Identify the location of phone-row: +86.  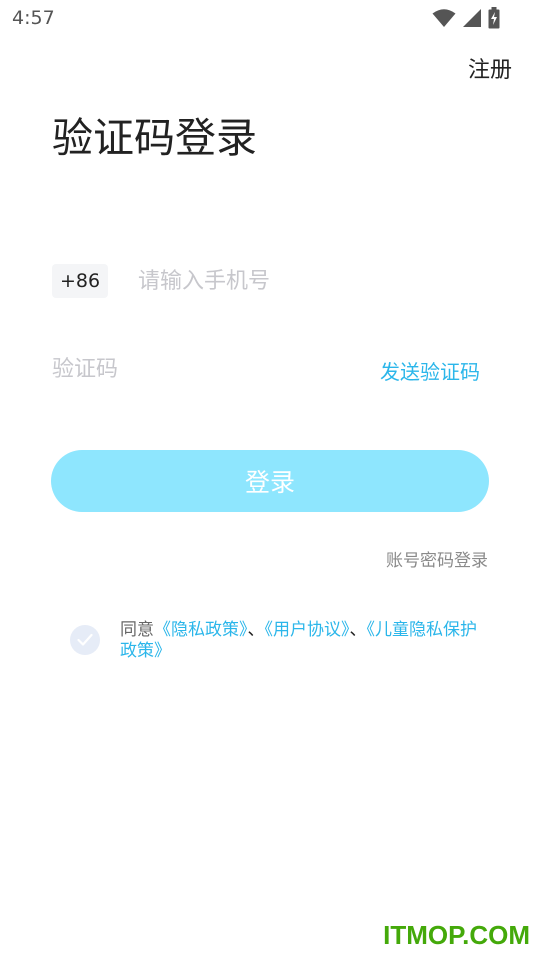
(270, 281).